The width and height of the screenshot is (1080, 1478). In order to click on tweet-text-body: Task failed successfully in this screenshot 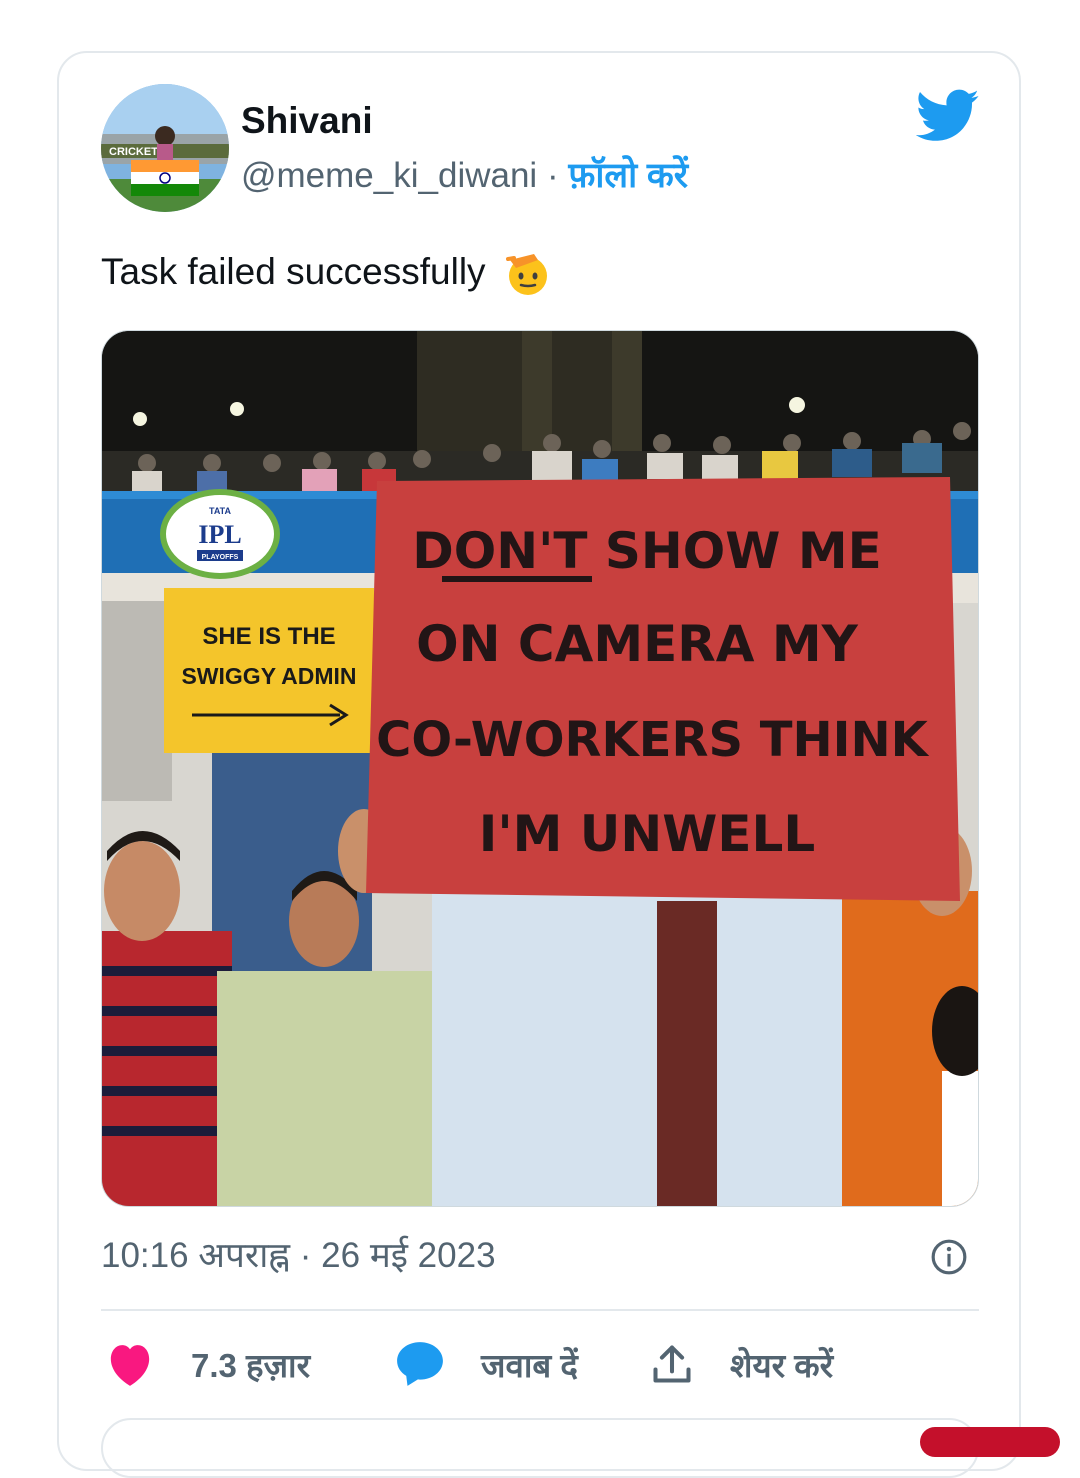, I will do `click(293, 271)`.